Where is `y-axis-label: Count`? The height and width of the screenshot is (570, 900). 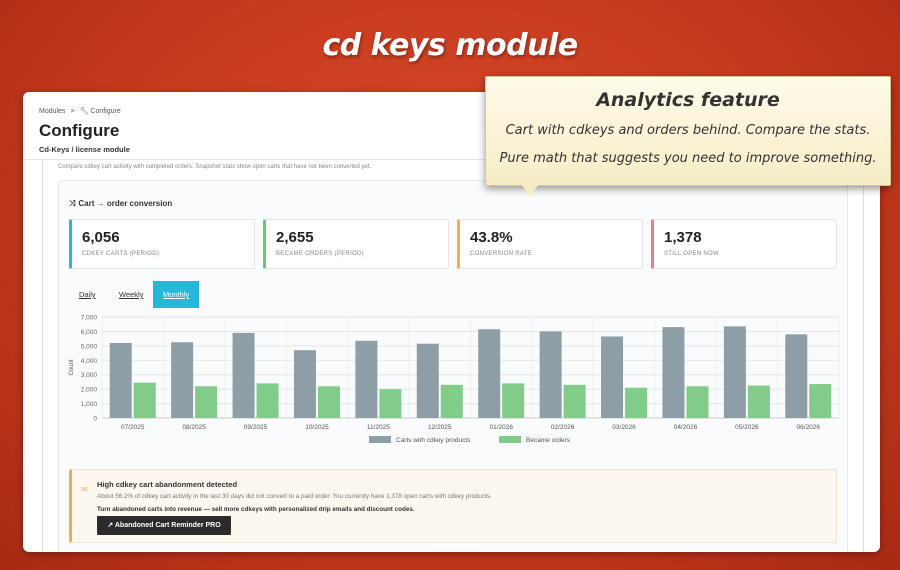 y-axis-label: Count is located at coordinates (72, 367).